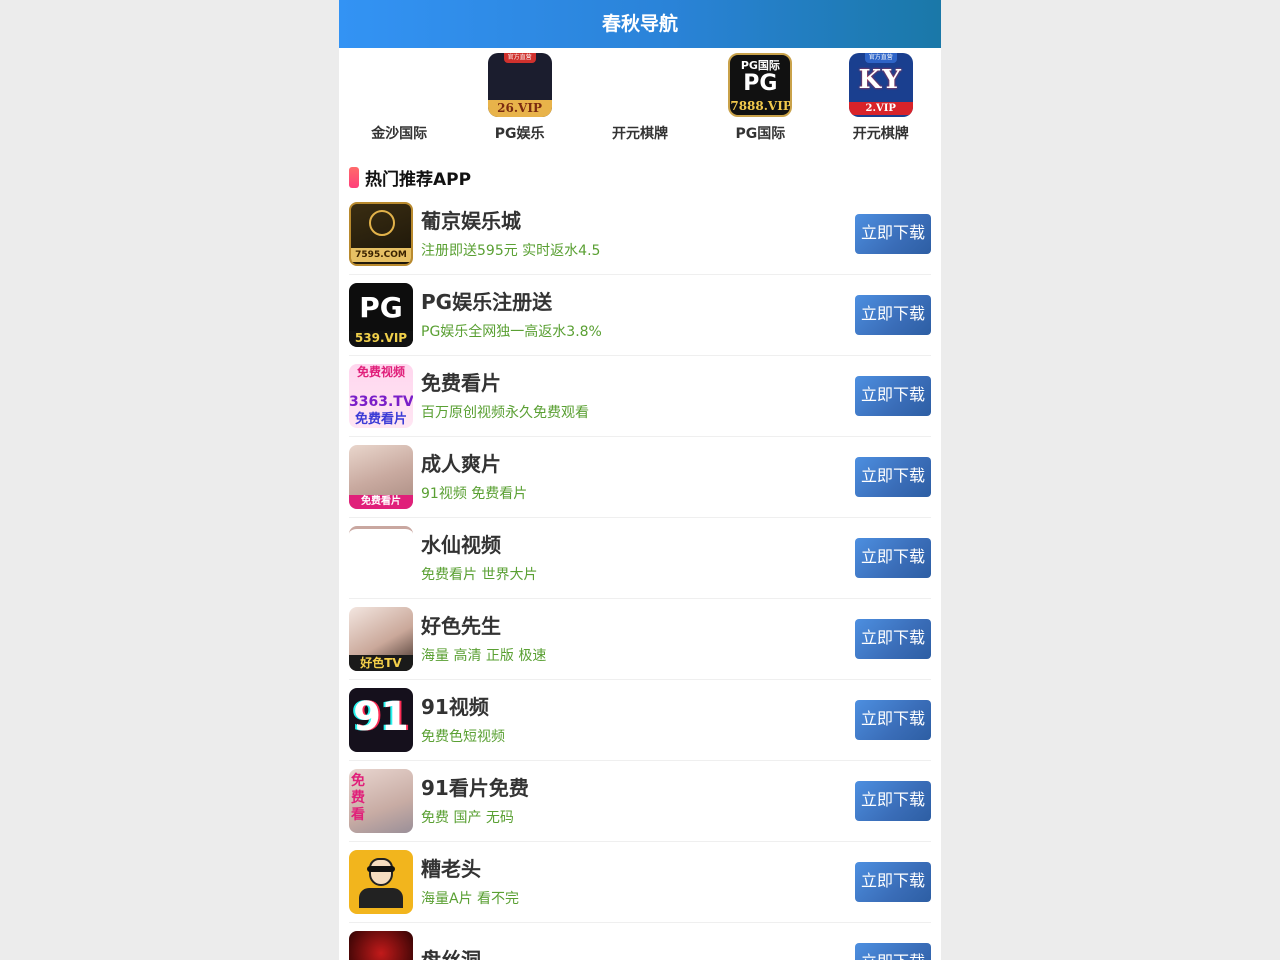 The height and width of the screenshot is (960, 1280). I want to click on app-desc: 91视频 免费看片, so click(474, 494).